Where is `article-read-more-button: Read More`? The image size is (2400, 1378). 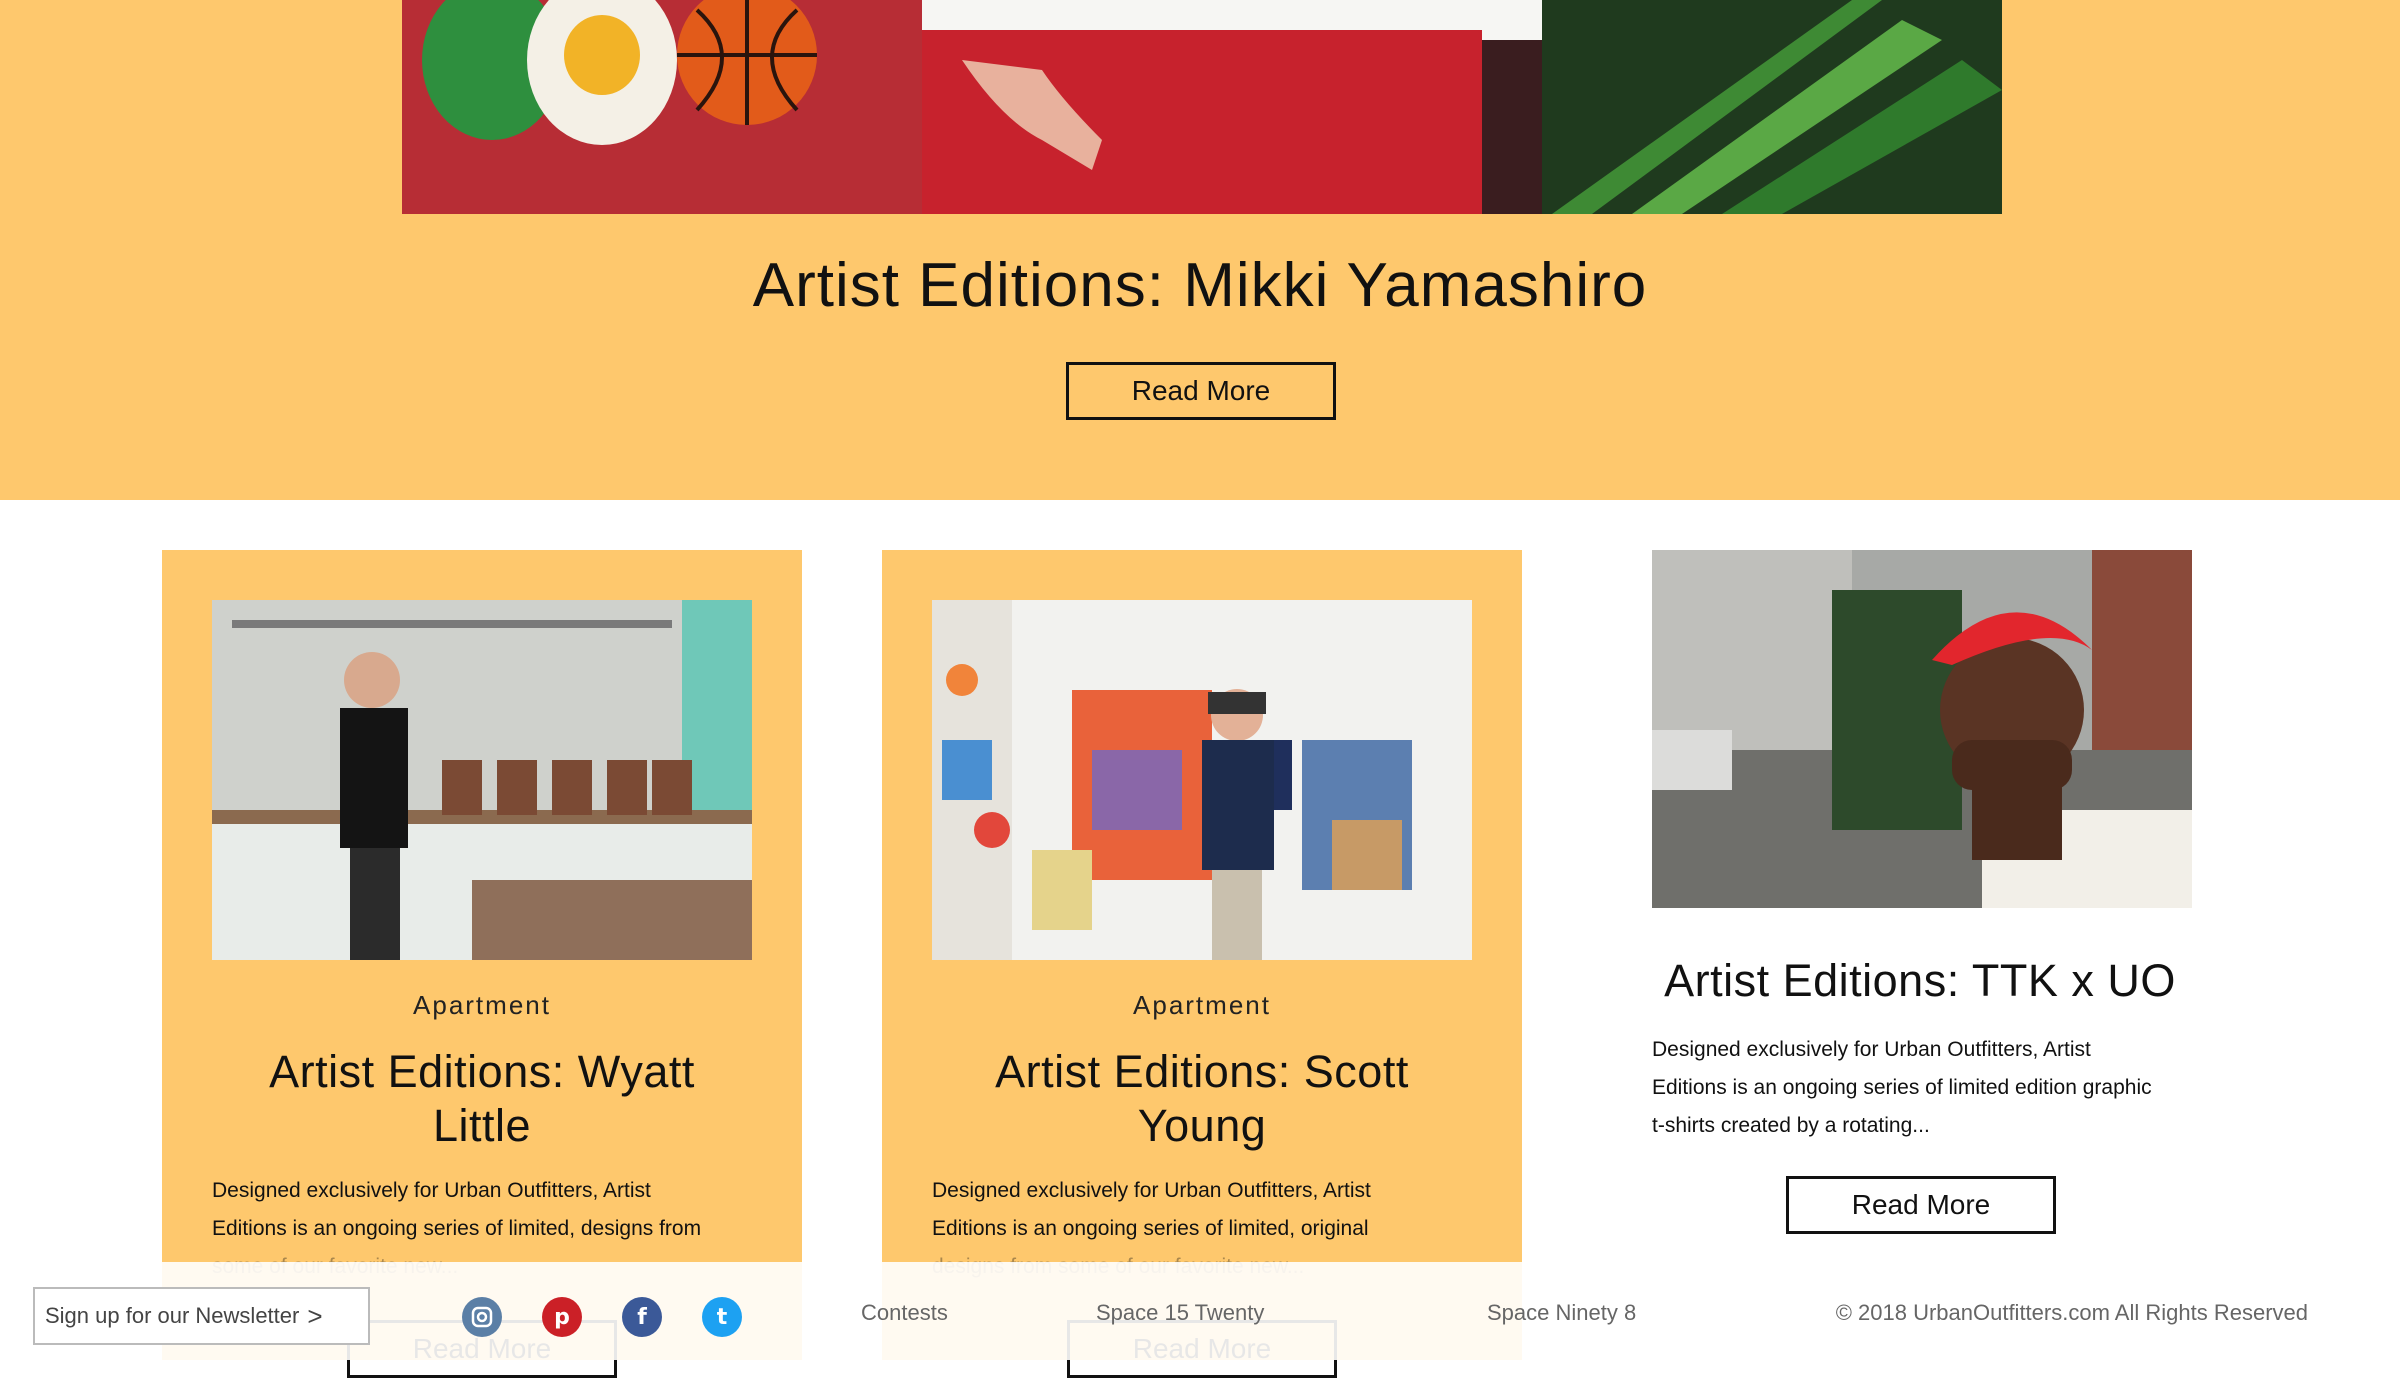 article-read-more-button: Read More is located at coordinates (1921, 1205).